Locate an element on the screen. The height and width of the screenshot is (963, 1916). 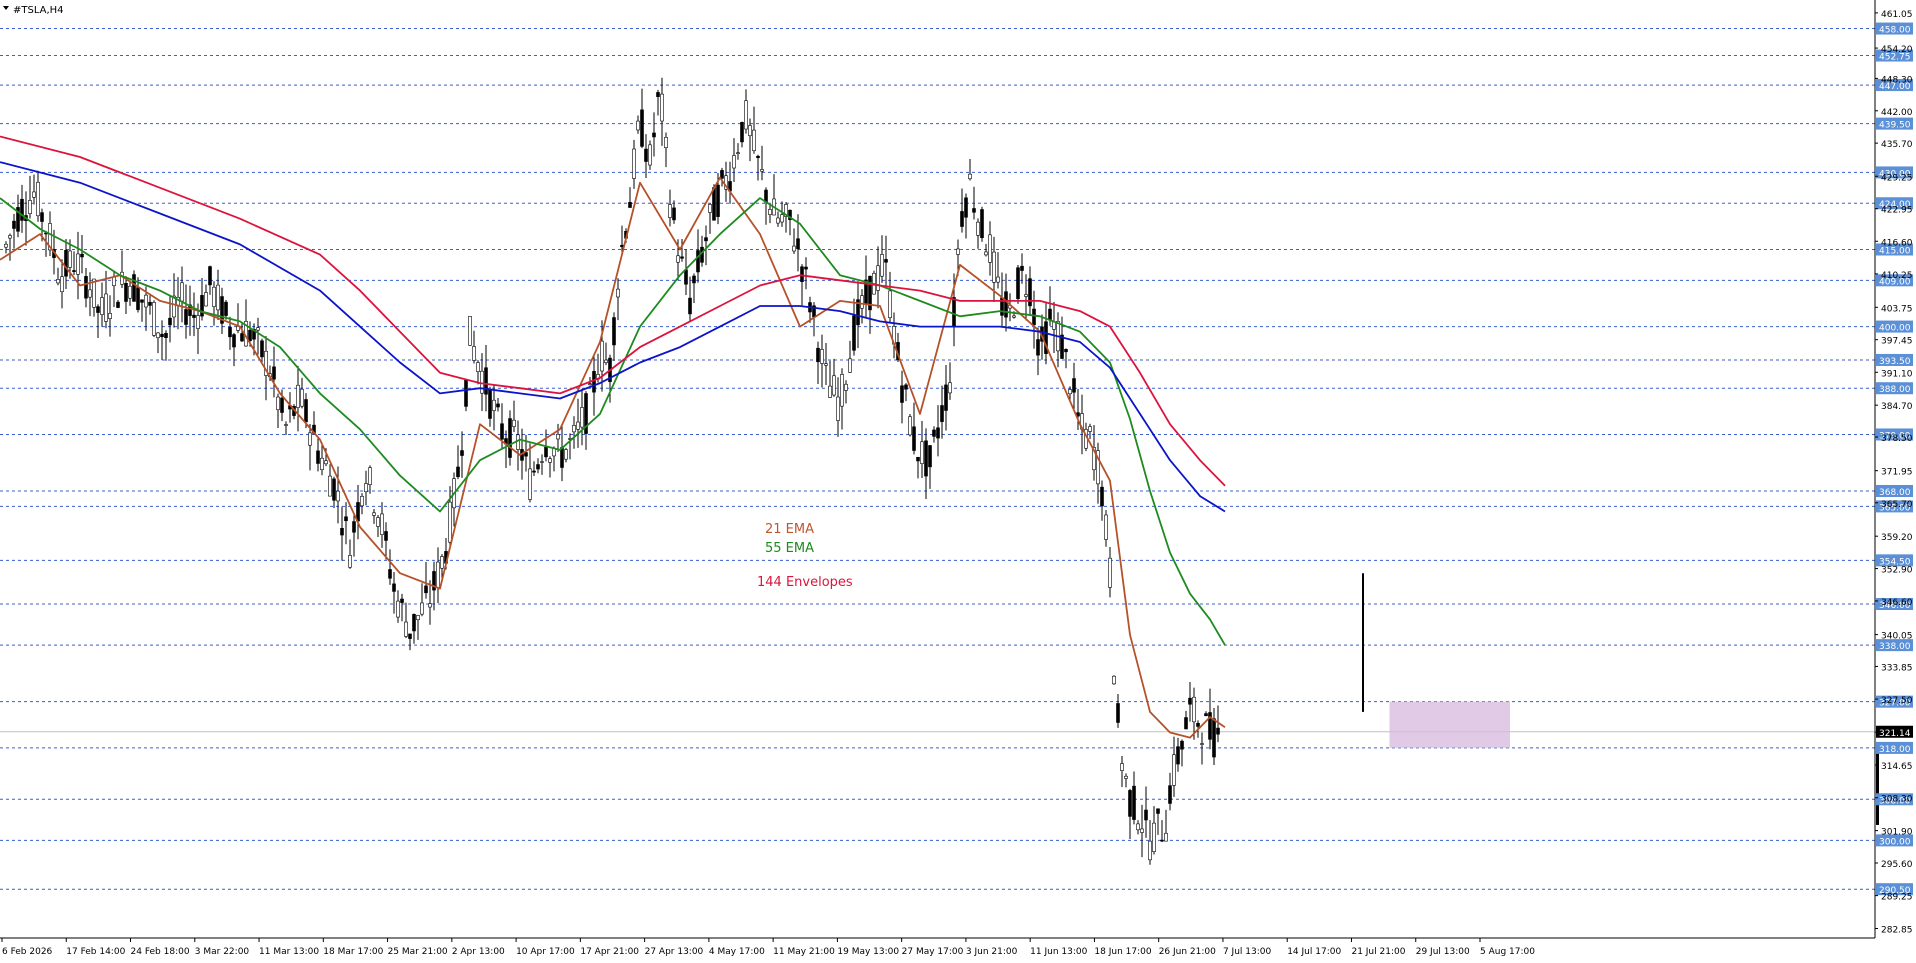
y-tick-label: 282.85 is located at coordinates (1897, 930).